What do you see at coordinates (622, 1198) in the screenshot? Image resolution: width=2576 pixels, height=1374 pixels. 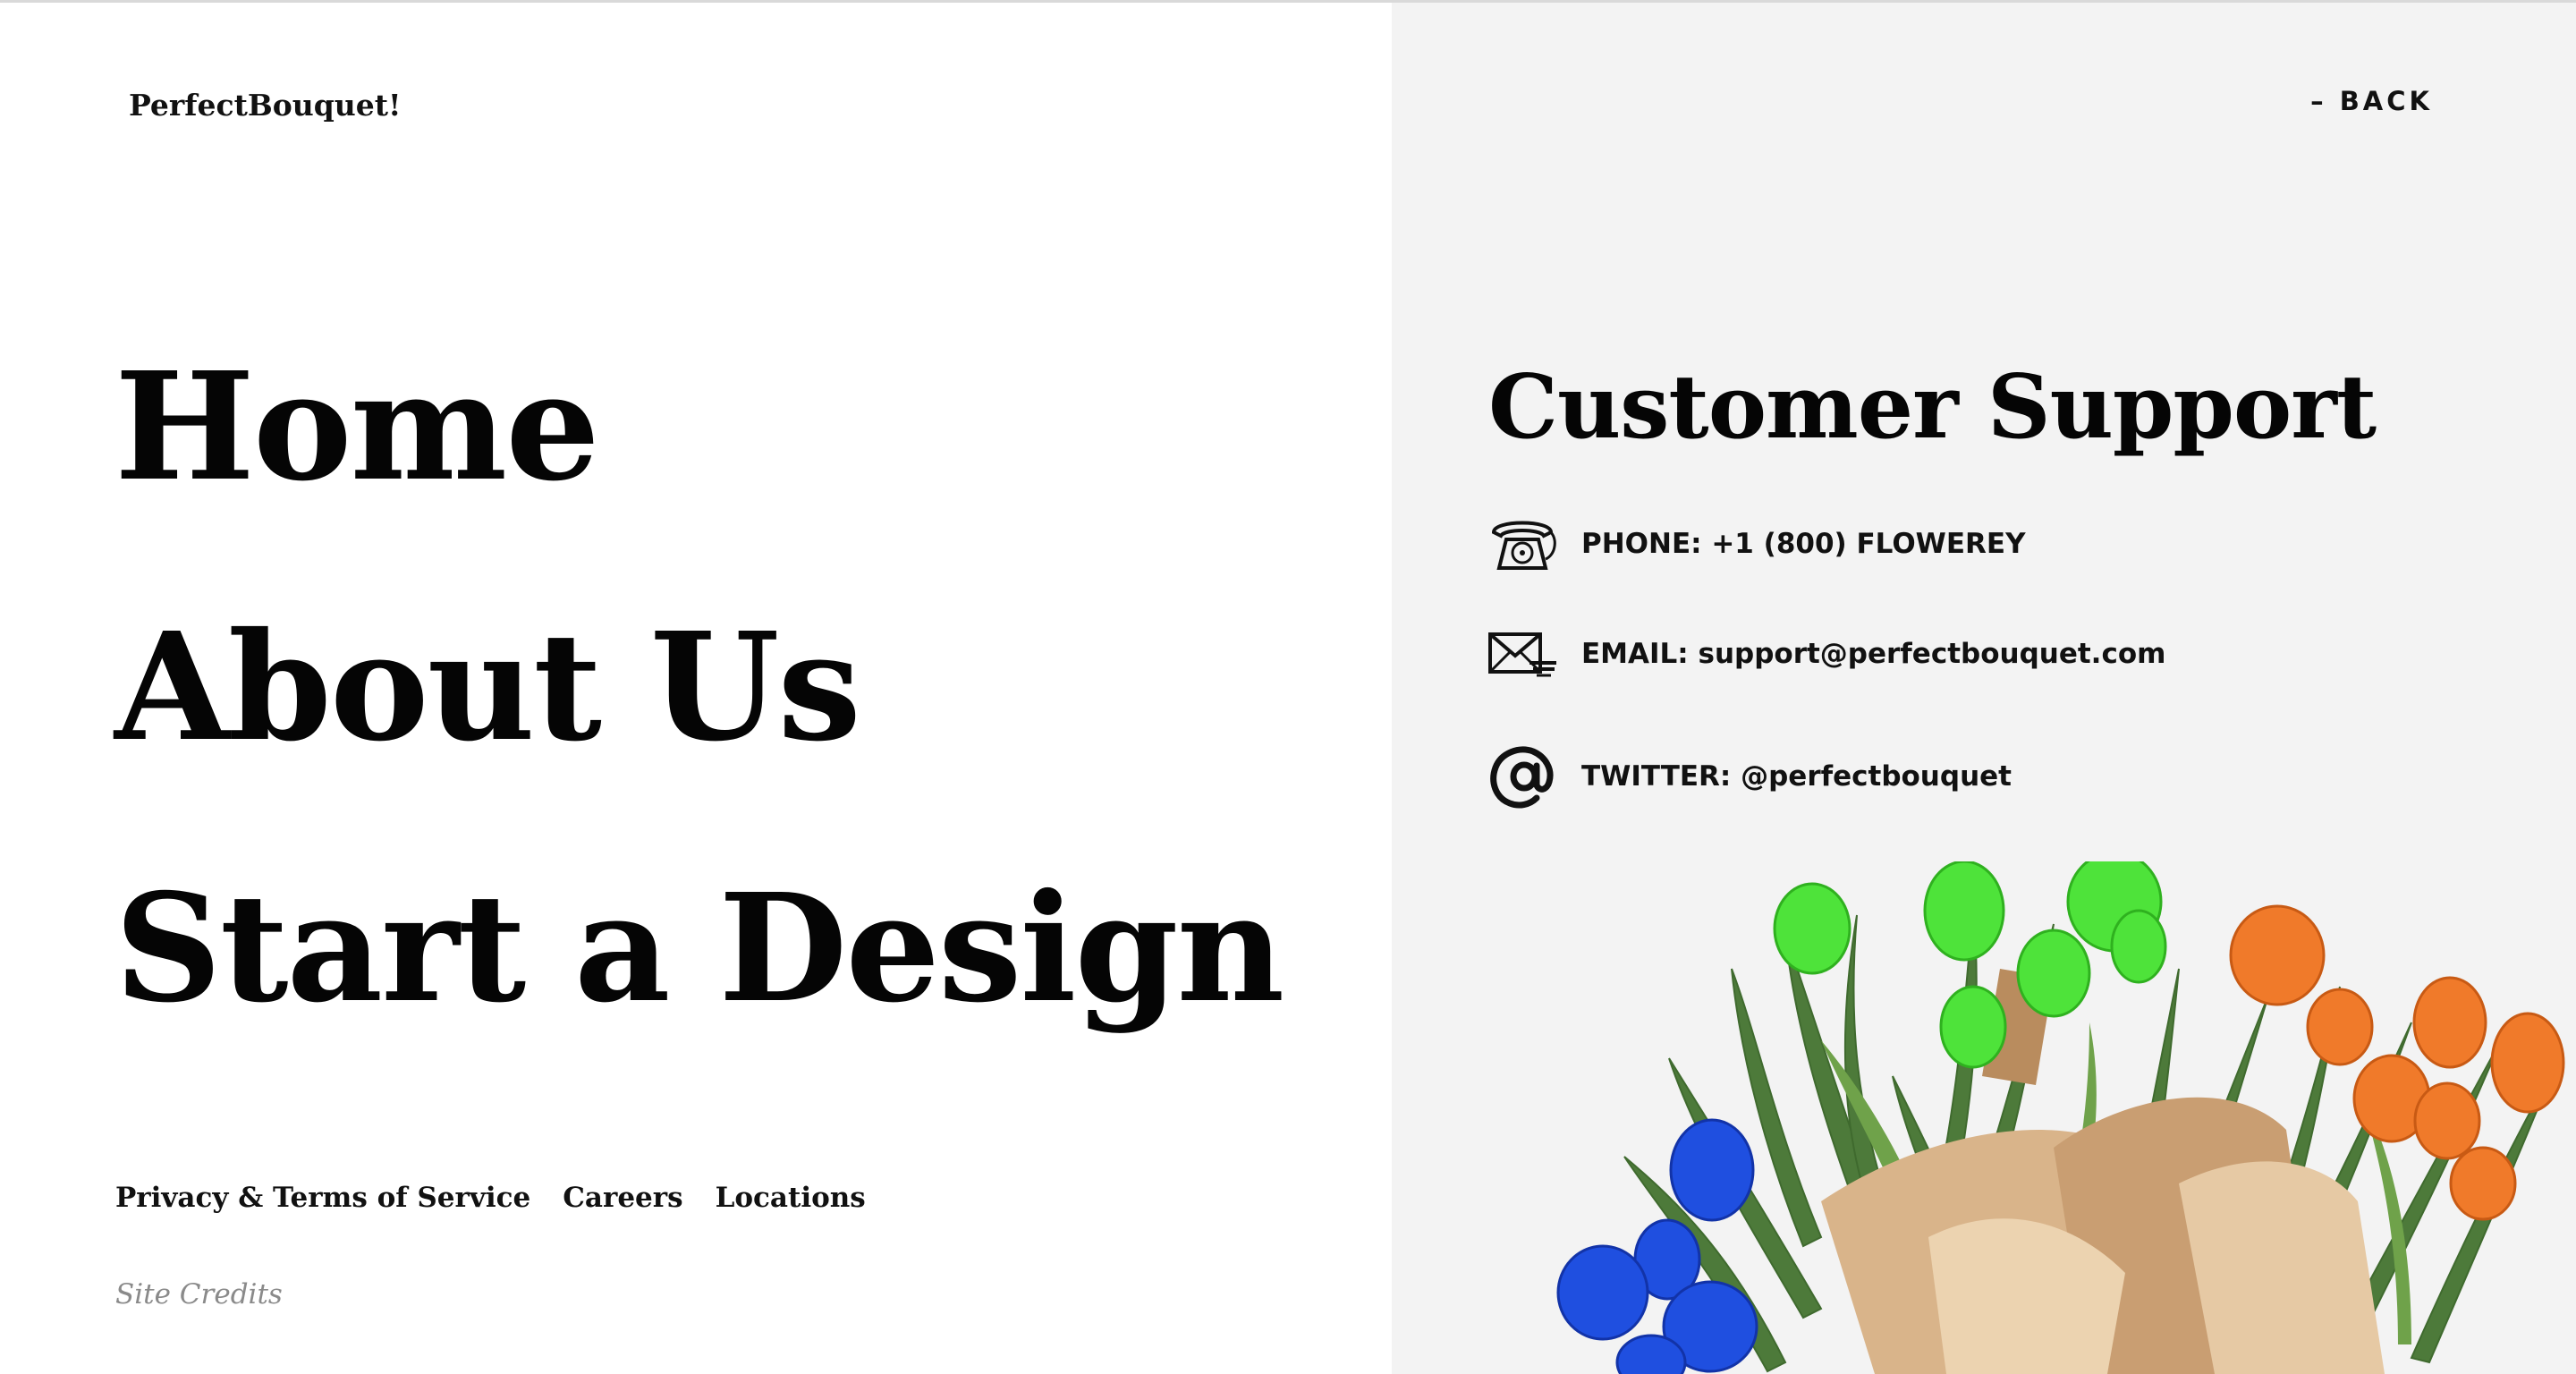 I see `footer-link-careers: Careers` at bounding box center [622, 1198].